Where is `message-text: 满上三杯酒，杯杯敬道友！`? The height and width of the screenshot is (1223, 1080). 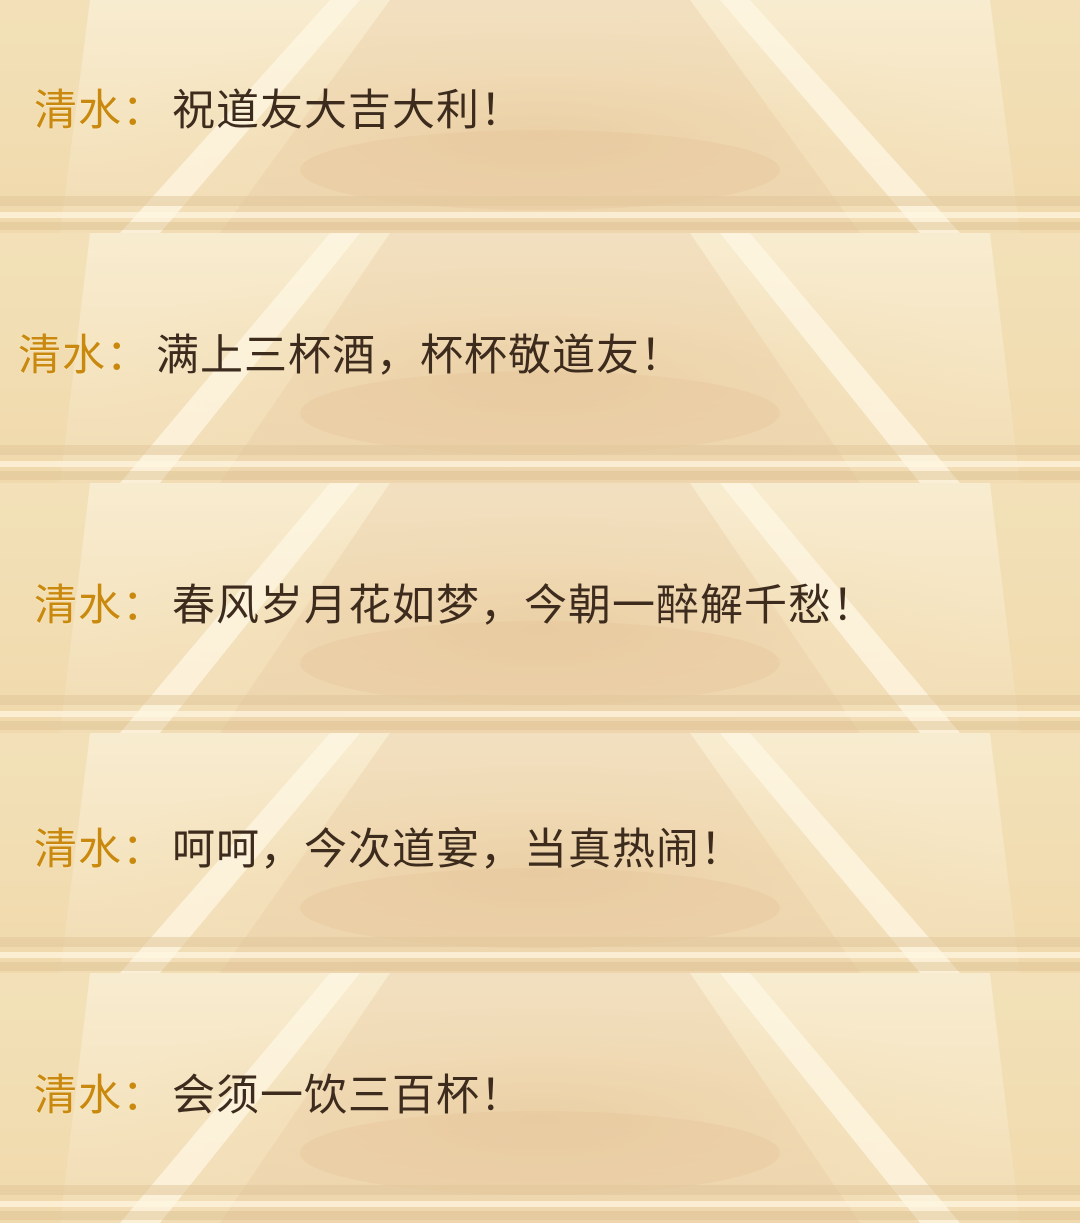
message-text: 满上三杯酒，杯杯敬道友！ is located at coordinates (420, 356).